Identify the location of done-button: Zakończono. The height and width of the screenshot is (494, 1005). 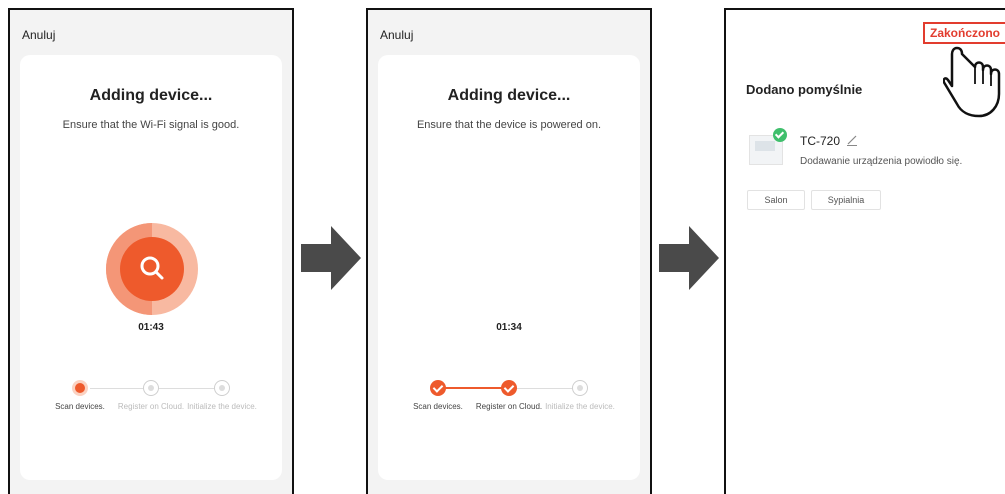
(963, 33).